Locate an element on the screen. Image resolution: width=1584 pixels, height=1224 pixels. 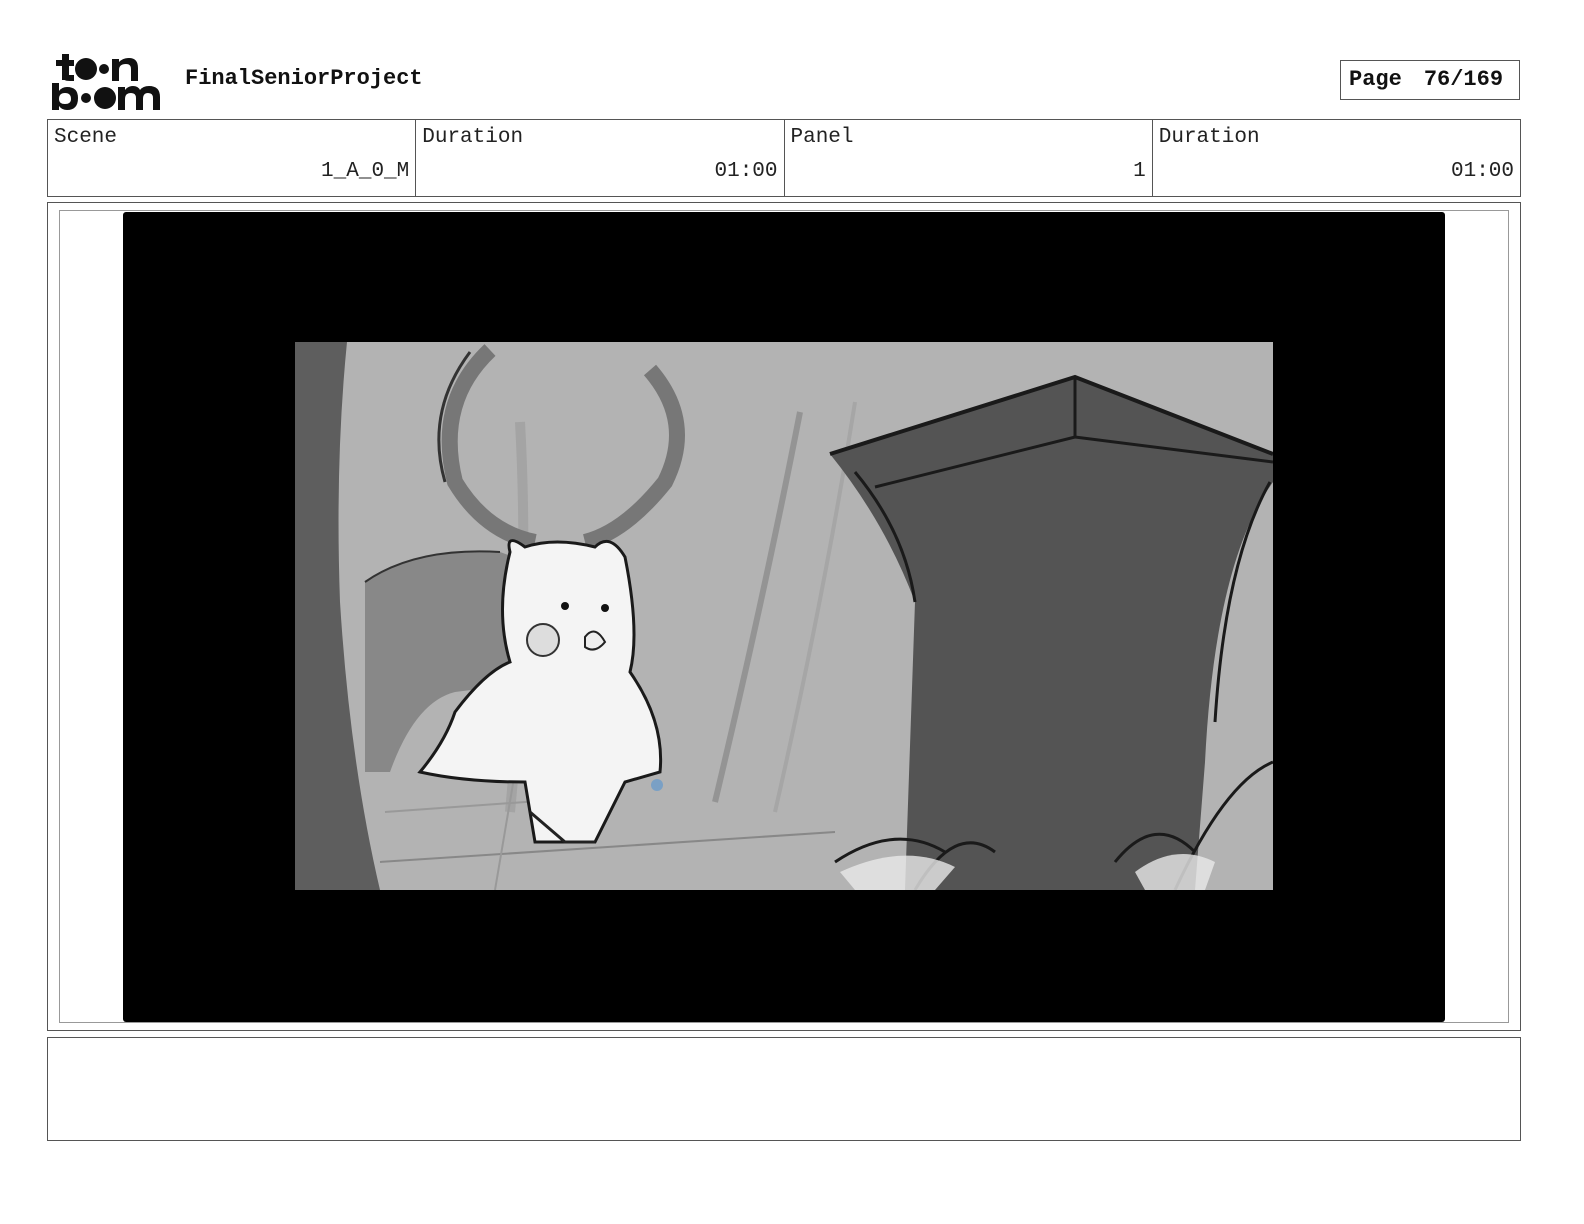
page-indicator: Page 76/169 is located at coordinates (1430, 80).